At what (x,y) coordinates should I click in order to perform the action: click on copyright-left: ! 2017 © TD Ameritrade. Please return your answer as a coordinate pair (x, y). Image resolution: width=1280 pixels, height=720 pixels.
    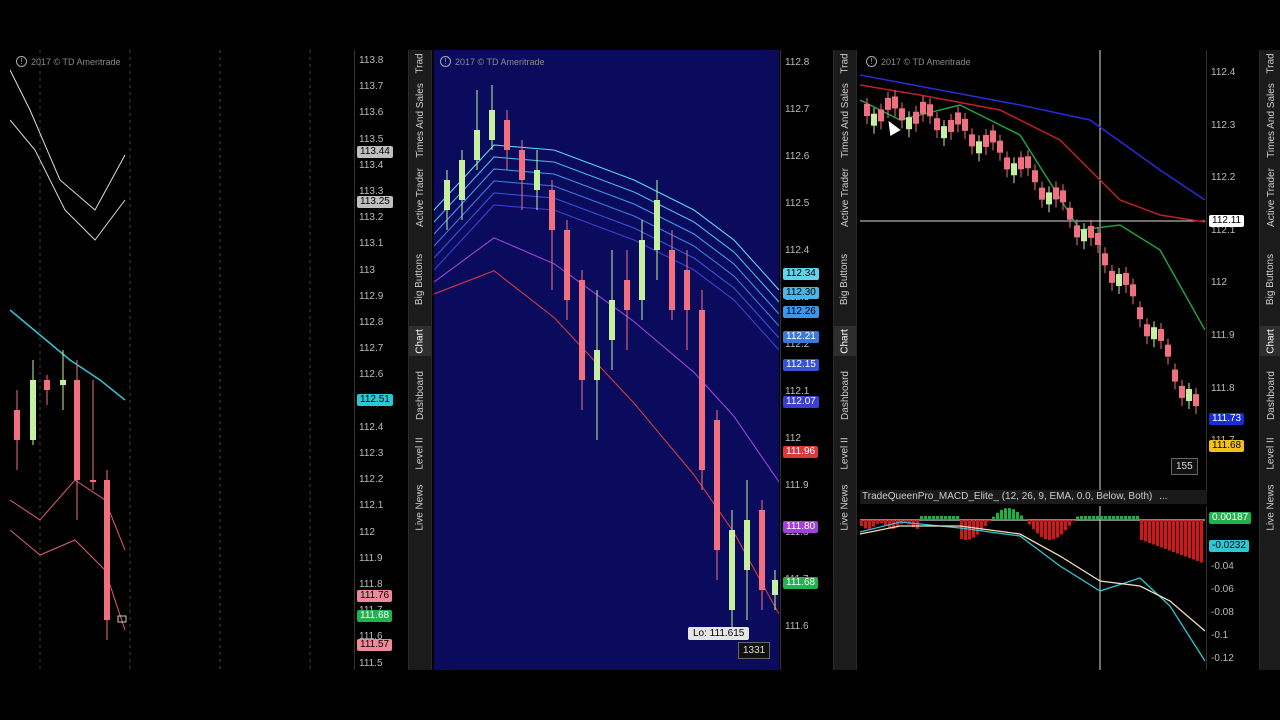
    Looking at the image, I should click on (68, 61).